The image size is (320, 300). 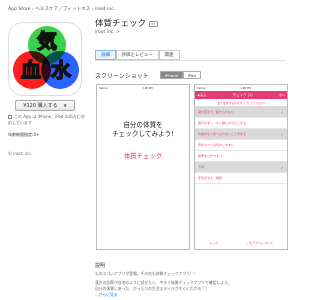 I want to click on copyright: © iroot, inc., so click(x=20, y=153).